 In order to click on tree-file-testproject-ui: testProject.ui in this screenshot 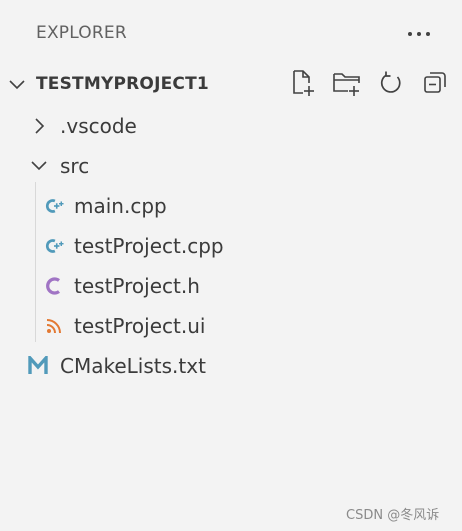, I will do `click(231, 326)`.